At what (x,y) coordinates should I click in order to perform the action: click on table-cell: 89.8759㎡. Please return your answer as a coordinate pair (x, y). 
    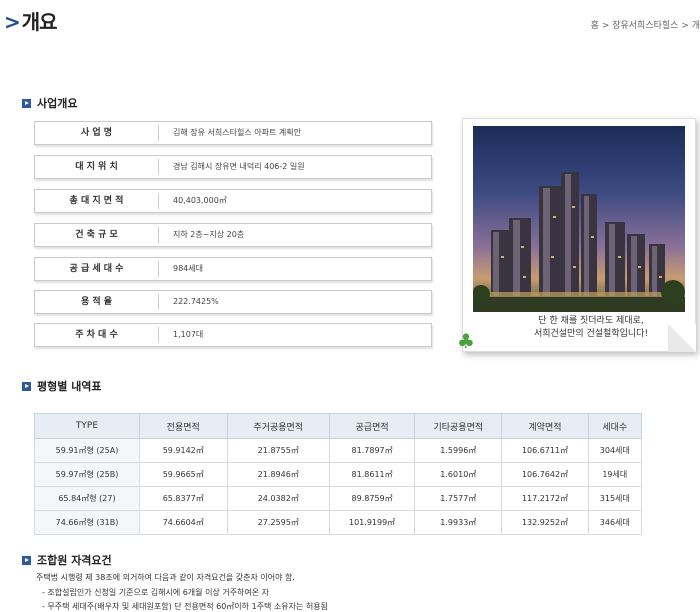
    Looking at the image, I should click on (372, 498).